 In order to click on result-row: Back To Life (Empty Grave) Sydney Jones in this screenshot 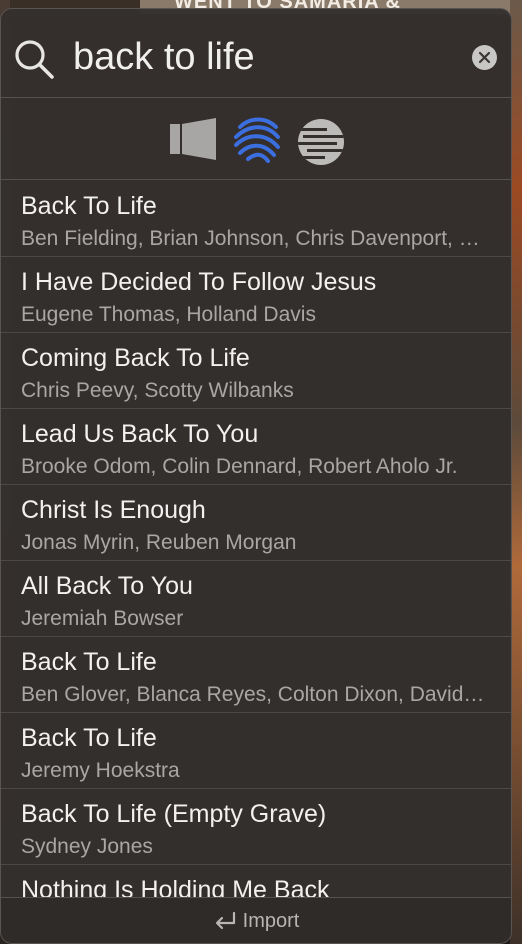, I will do `click(256, 827)`.